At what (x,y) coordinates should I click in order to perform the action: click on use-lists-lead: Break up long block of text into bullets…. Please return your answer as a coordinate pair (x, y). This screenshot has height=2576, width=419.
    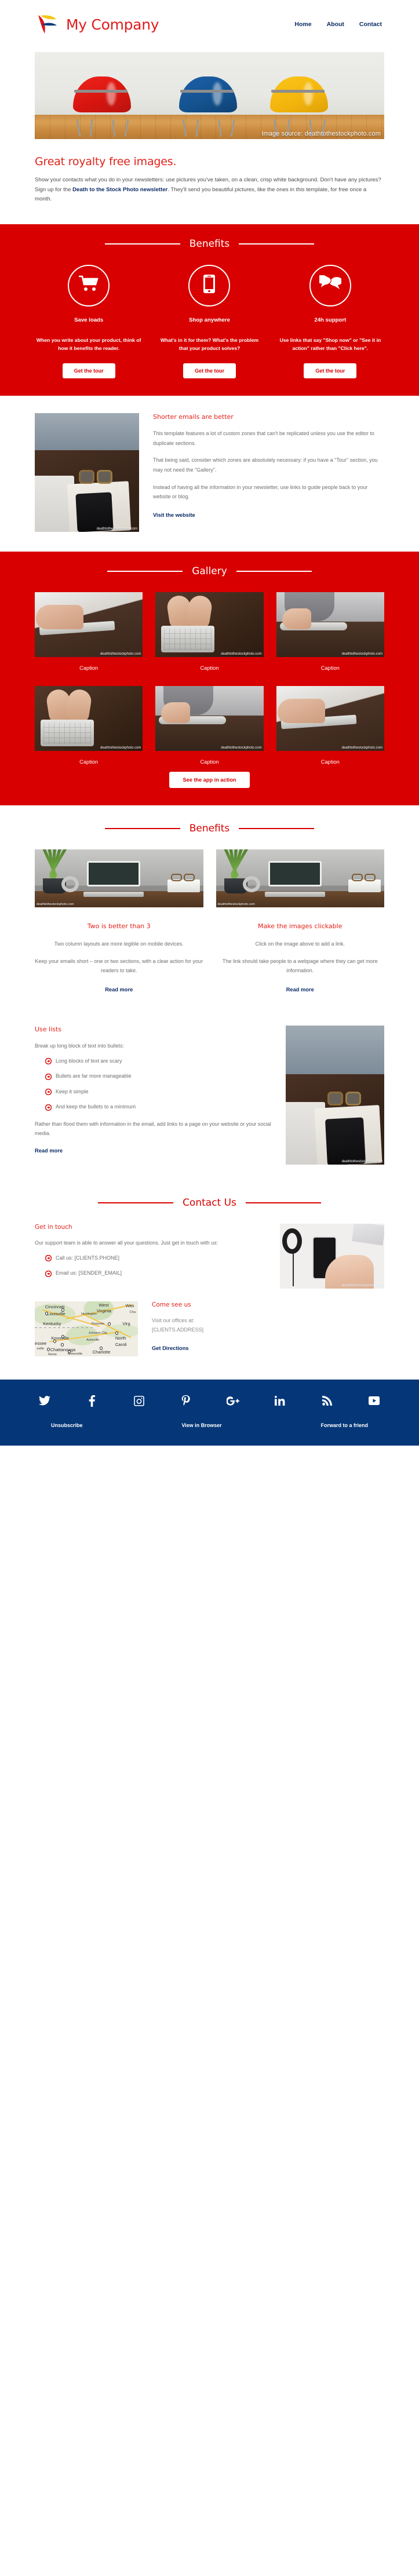
    Looking at the image, I should click on (80, 1045).